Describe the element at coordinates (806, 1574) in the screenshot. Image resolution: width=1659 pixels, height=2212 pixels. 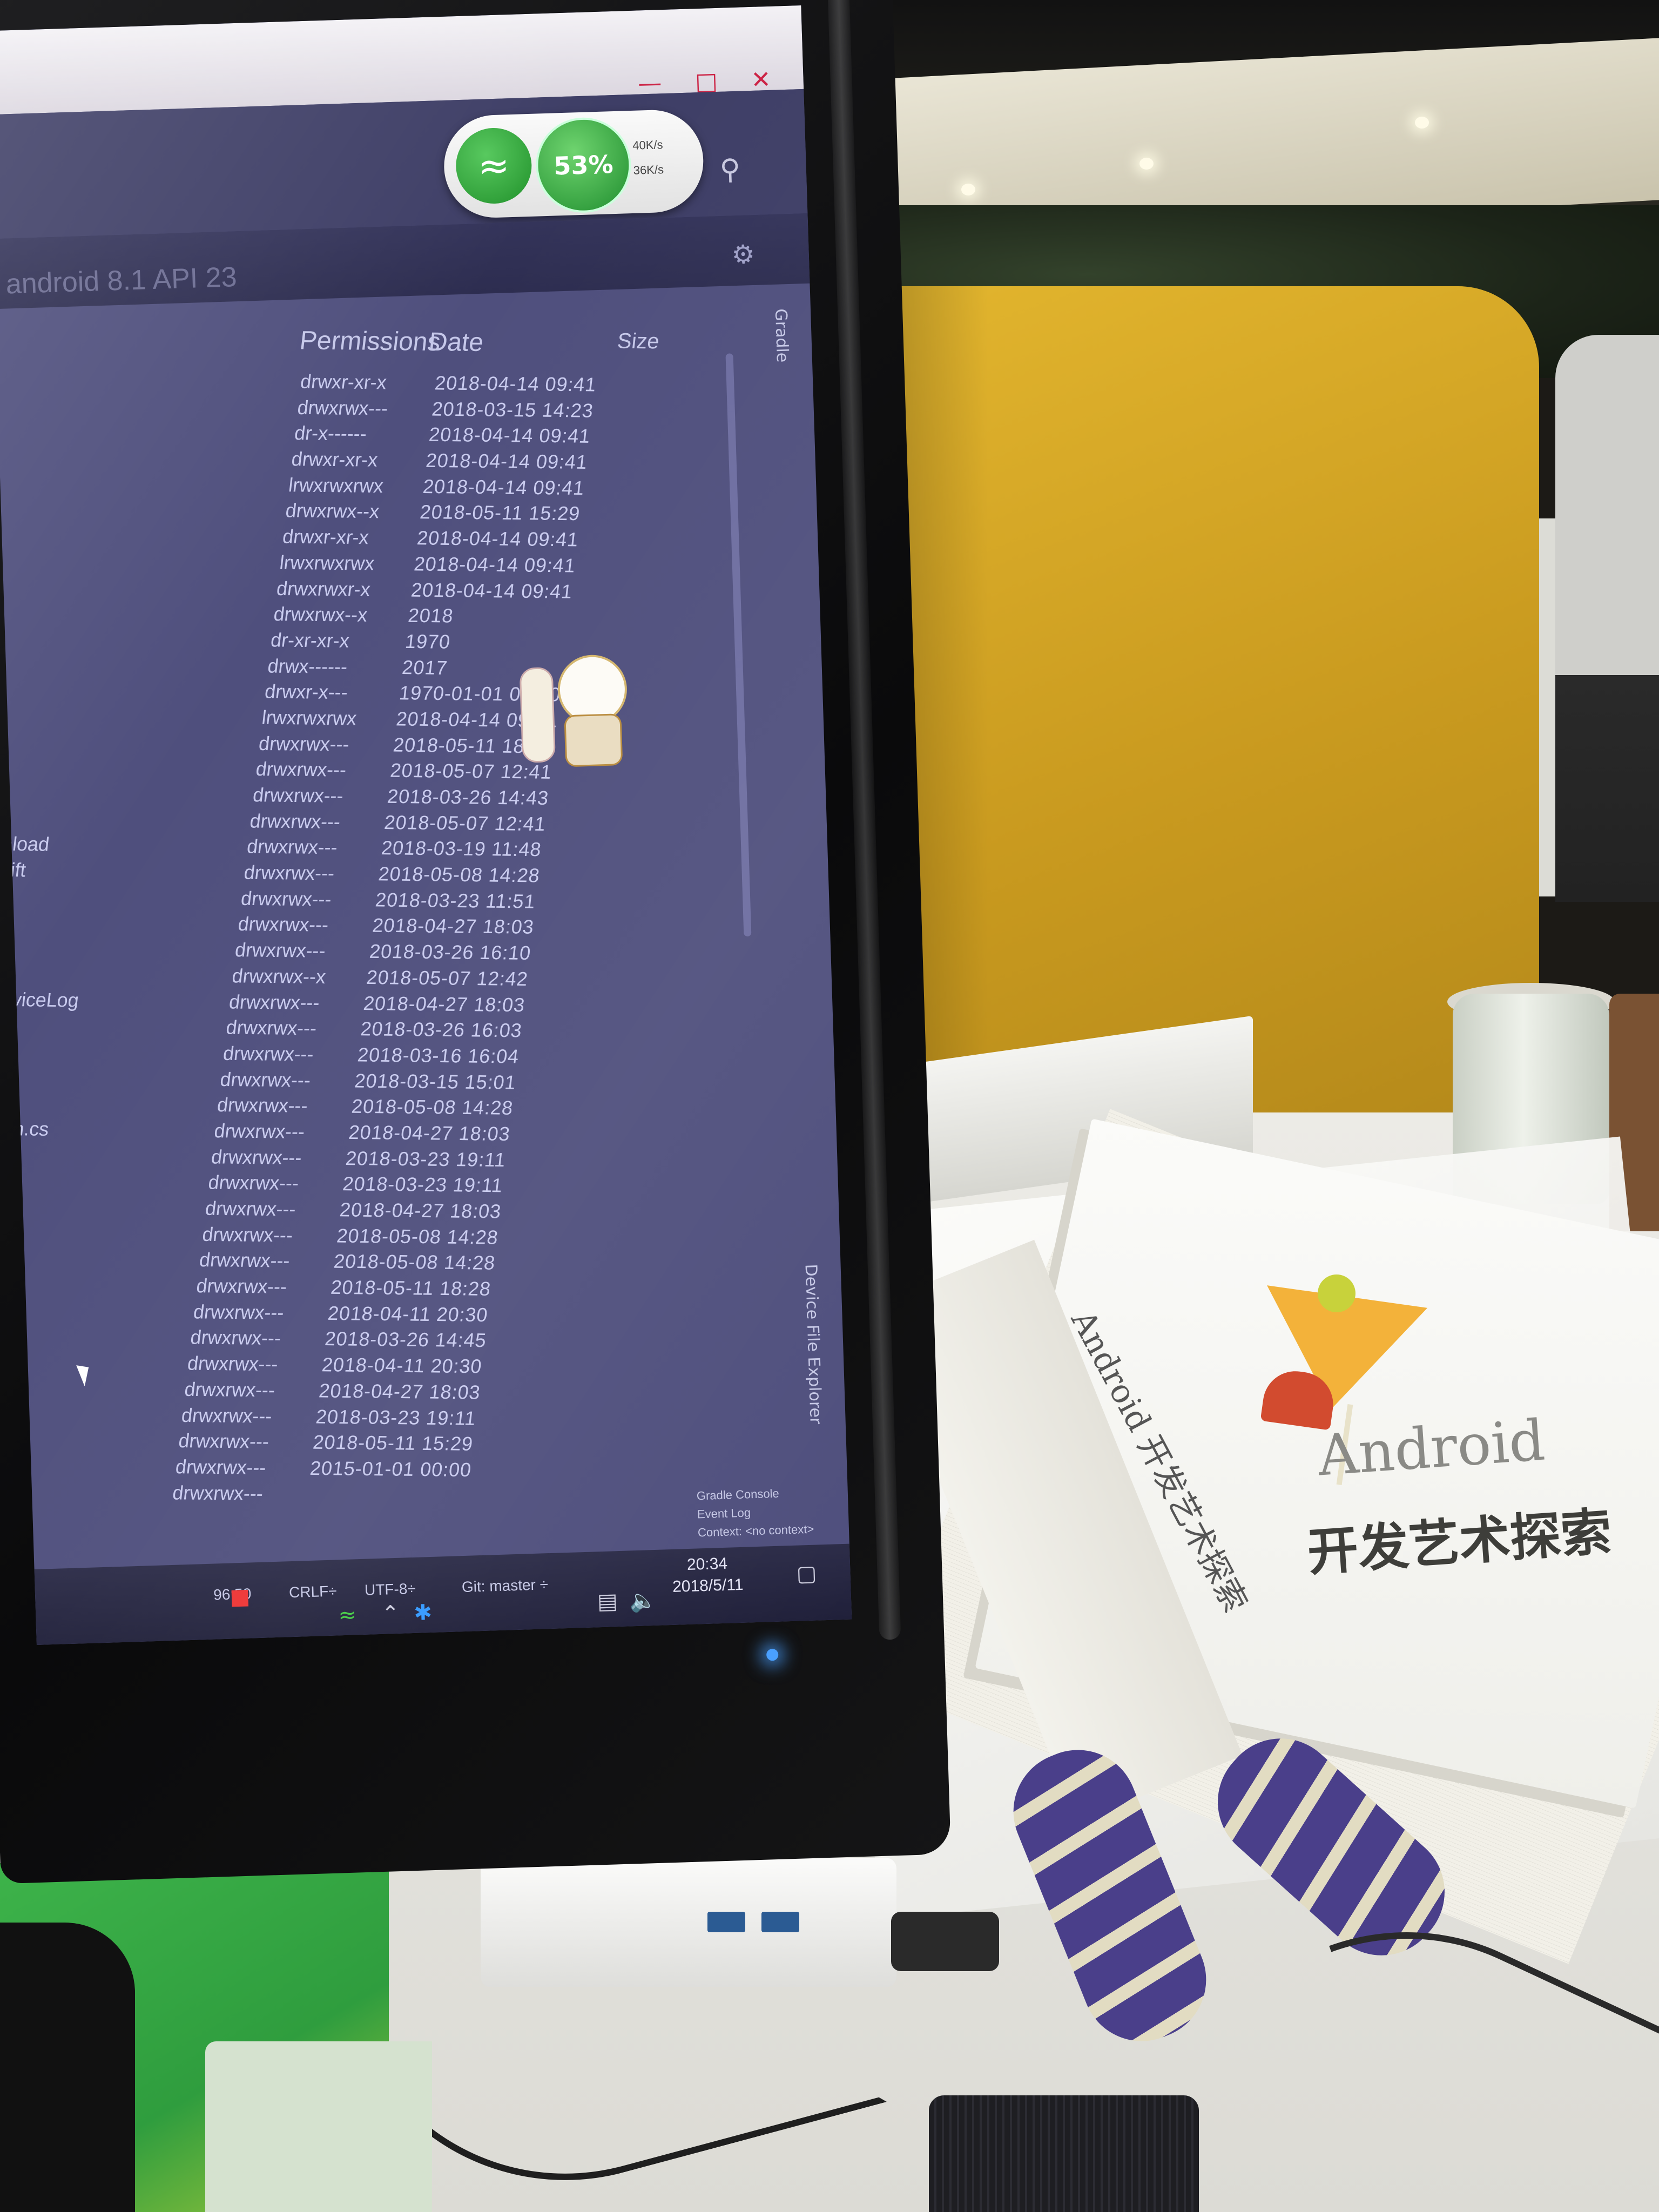
I see `notification-icon: ▢` at that location.